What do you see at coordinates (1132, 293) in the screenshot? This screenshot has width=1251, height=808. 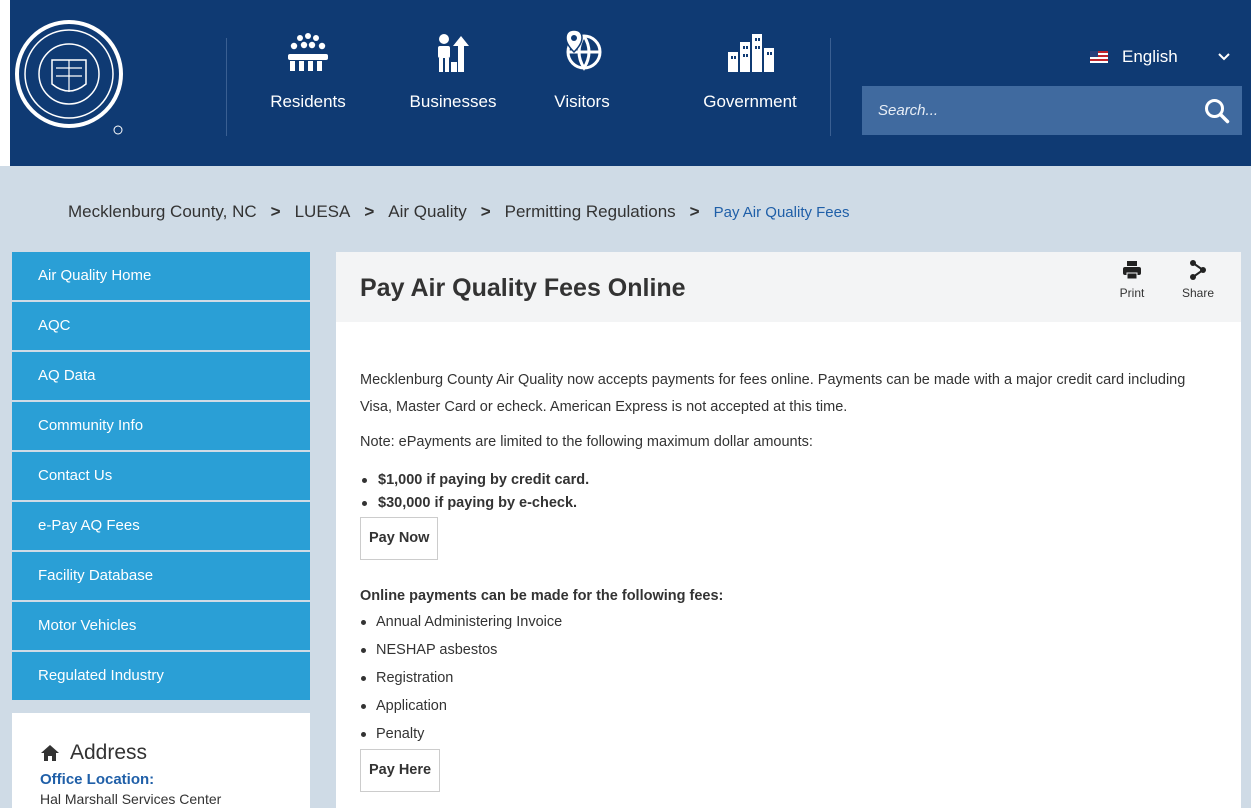 I see `print-label: Print` at bounding box center [1132, 293].